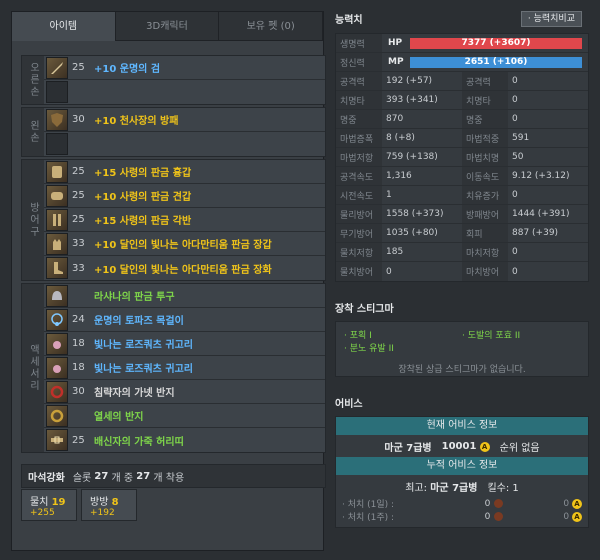 The height and width of the screenshot is (560, 600). What do you see at coordinates (136, 121) in the screenshot?
I see `item-name: +10 천사장의 방패` at bounding box center [136, 121].